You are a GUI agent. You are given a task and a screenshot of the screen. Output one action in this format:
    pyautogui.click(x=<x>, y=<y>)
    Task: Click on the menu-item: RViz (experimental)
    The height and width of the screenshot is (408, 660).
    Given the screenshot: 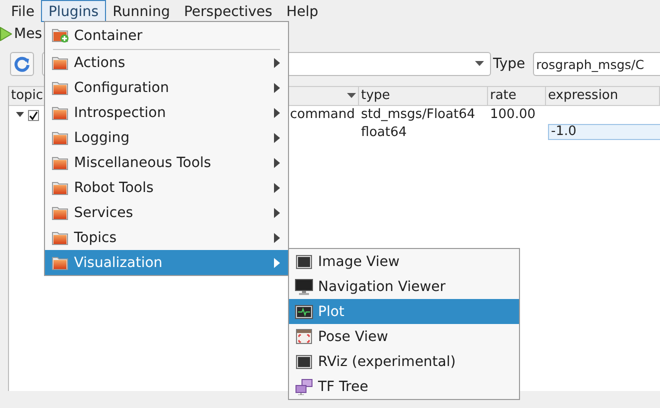 What is the action you would take?
    pyautogui.click(x=404, y=361)
    